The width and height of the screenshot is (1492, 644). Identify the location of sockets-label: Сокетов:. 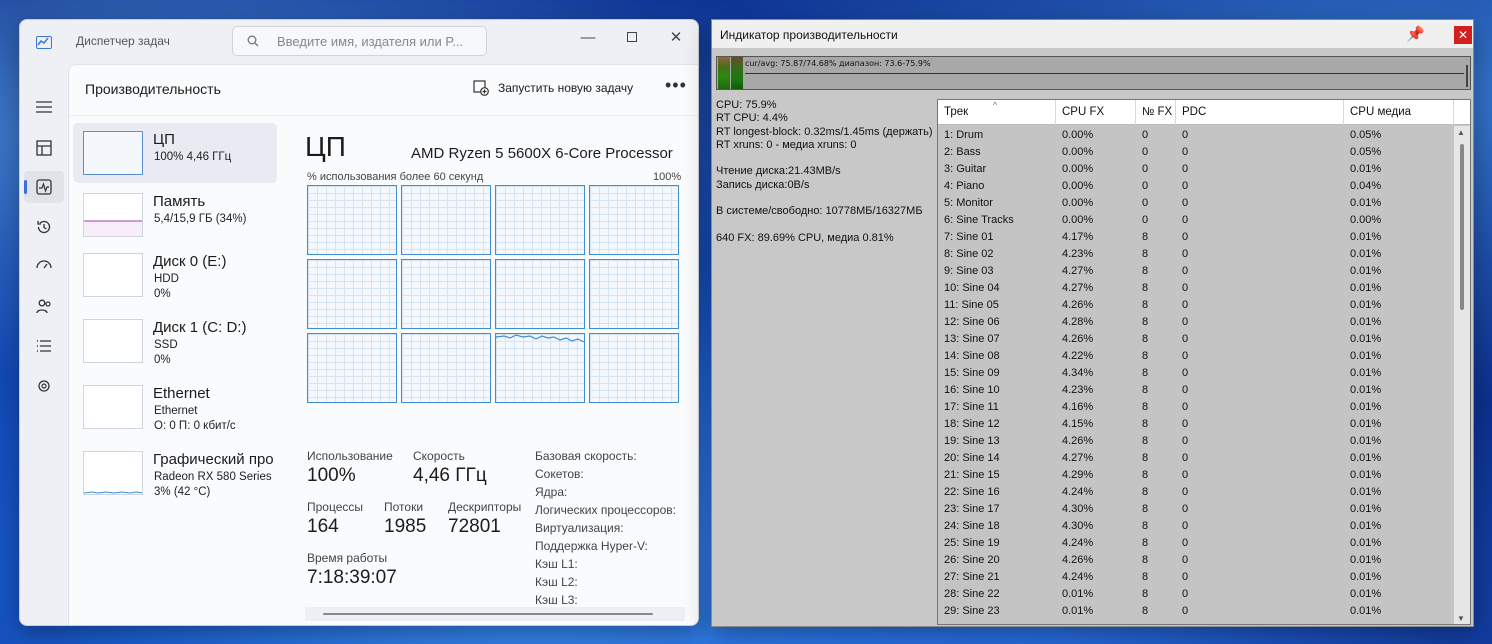
(559, 474).